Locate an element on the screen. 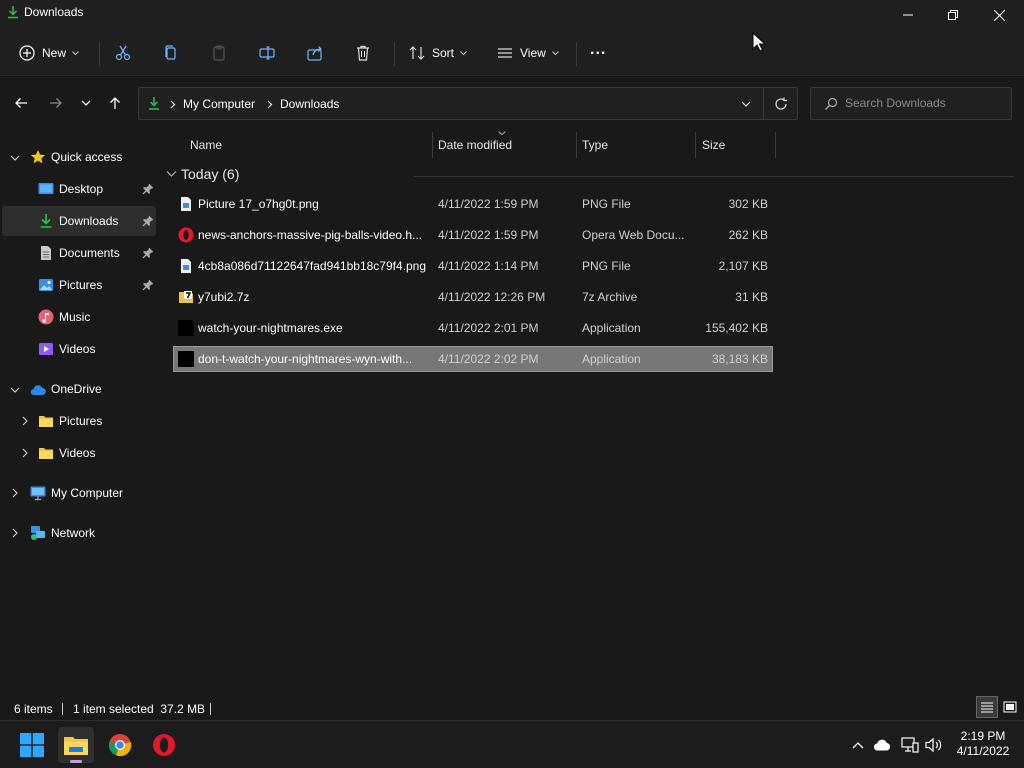 This screenshot has width=1024, height=768. file-date: 4/11/2022 12:26 PM is located at coordinates (492, 297).